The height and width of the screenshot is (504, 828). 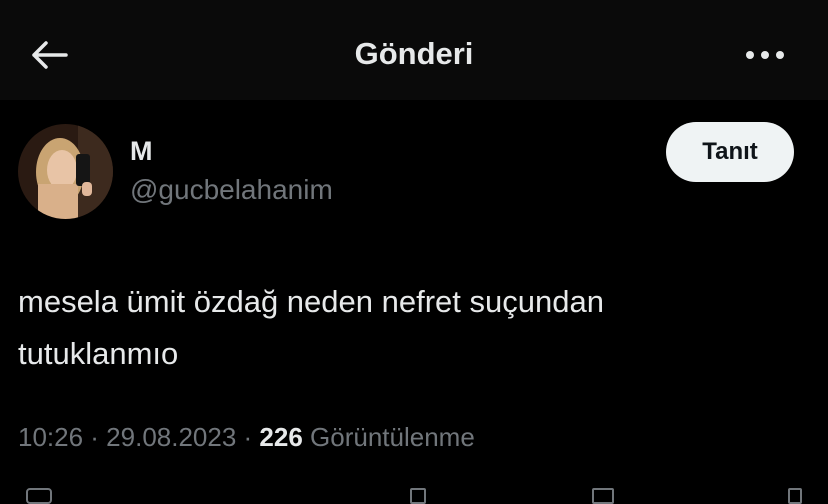 What do you see at coordinates (141, 151) in the screenshot?
I see `author-display-name: M` at bounding box center [141, 151].